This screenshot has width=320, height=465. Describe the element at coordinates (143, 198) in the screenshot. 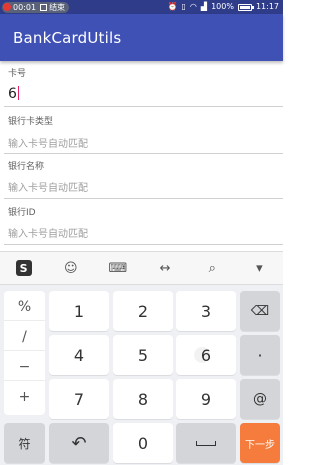

I see `bank-name-underline` at that location.